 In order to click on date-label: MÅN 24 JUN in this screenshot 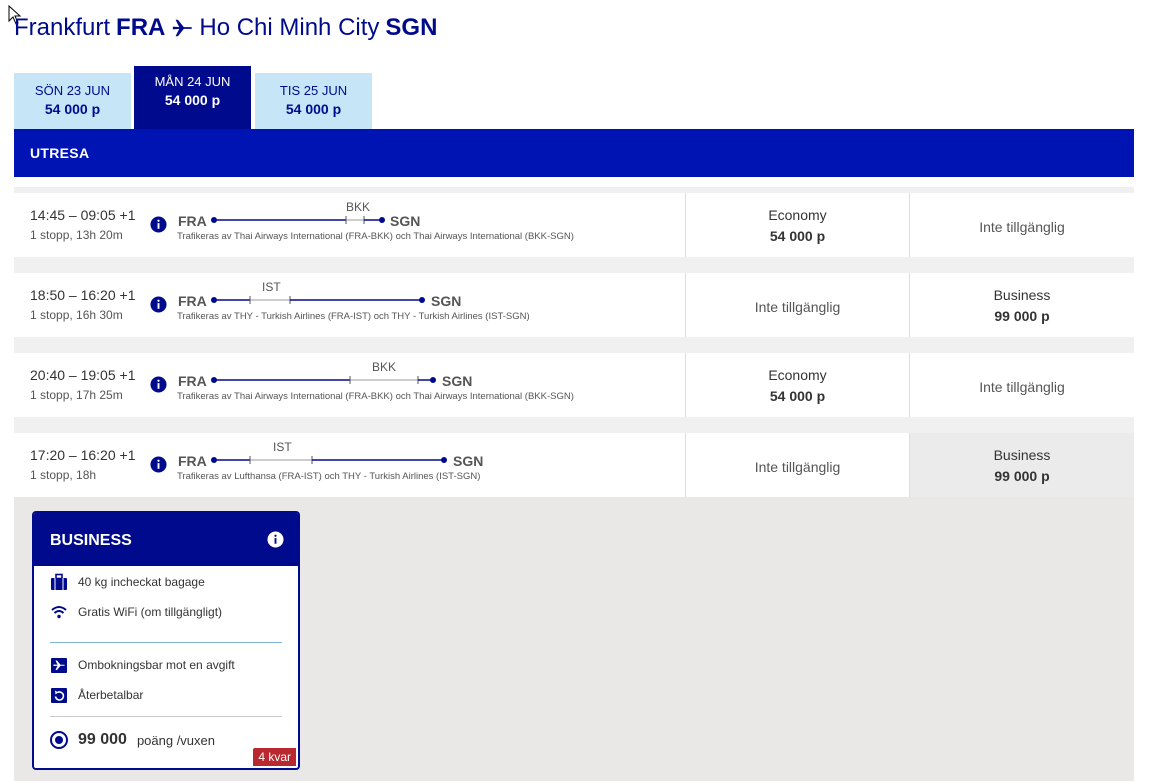, I will do `click(192, 81)`.